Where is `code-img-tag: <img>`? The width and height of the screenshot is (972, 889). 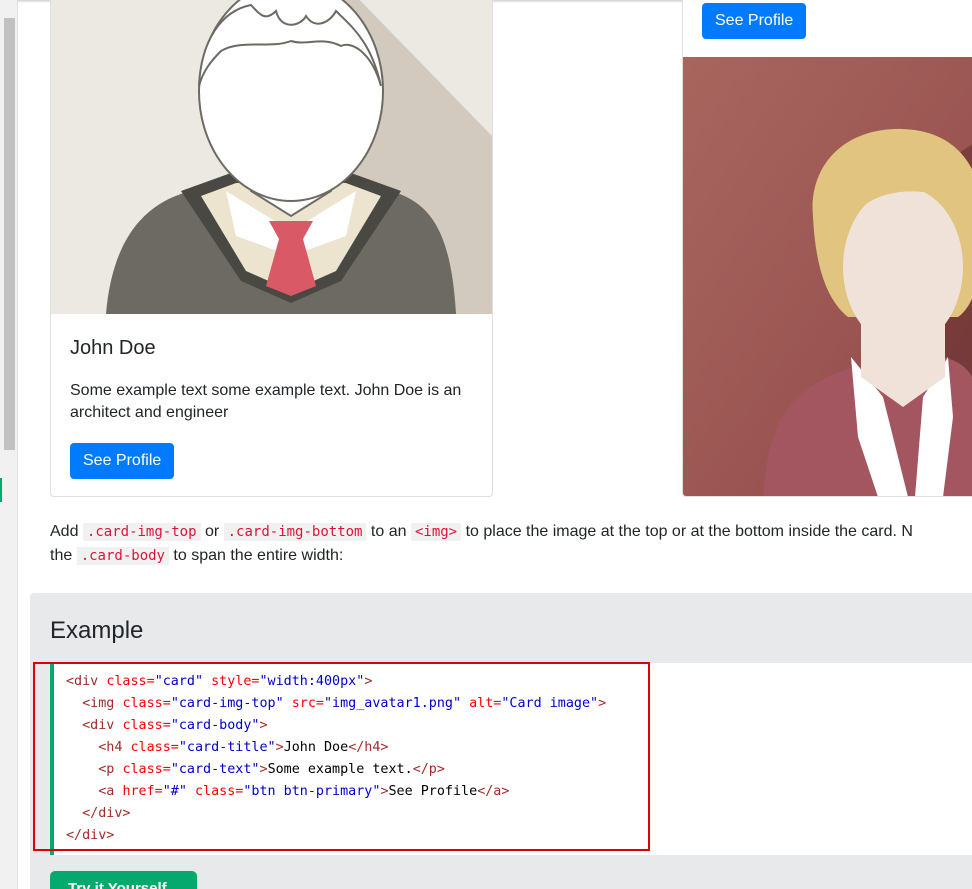 code-img-tag: <img> is located at coordinates (436, 532).